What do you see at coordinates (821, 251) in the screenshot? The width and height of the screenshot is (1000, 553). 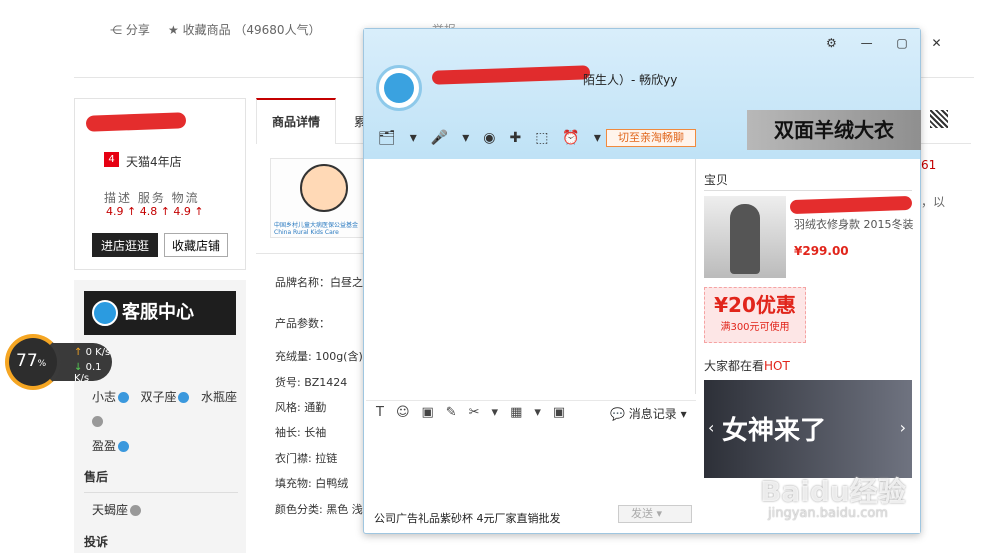 I see `product-price: ¥299.00` at bounding box center [821, 251].